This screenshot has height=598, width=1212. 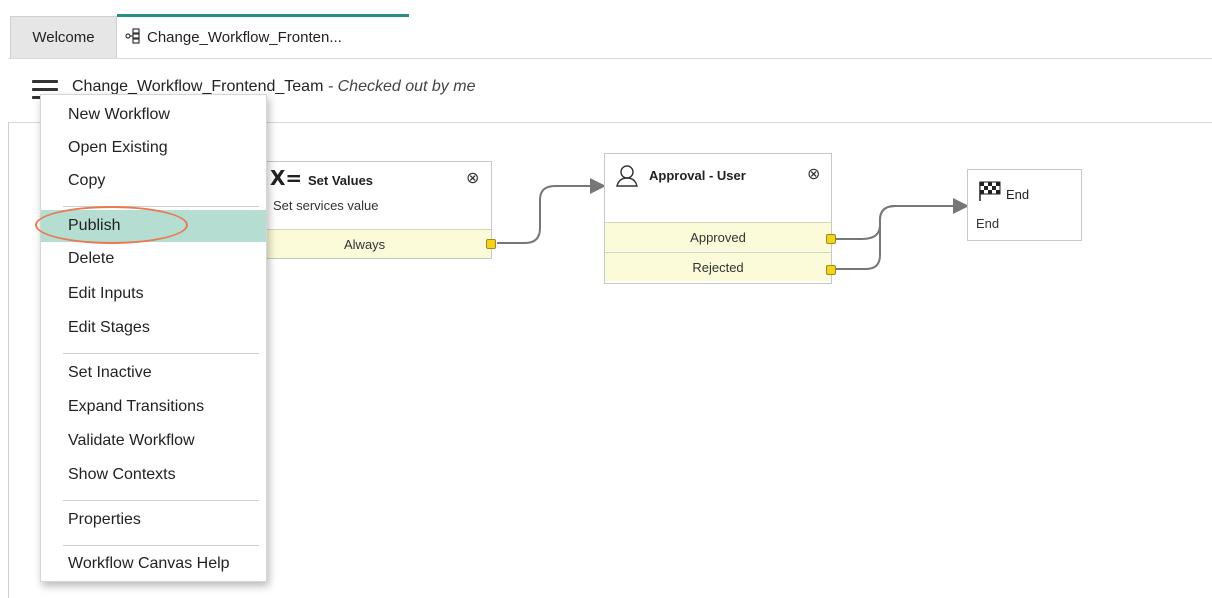 I want to click on condition-rejected: Rejected, so click(x=718, y=266).